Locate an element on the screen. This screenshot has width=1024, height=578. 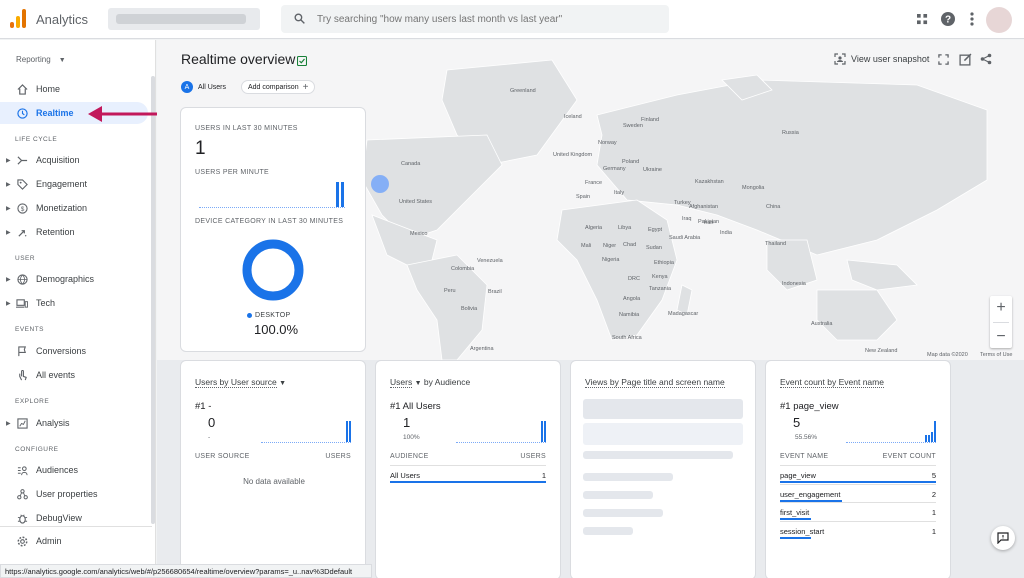
help-icon: ? is located at coordinates (948, 19).